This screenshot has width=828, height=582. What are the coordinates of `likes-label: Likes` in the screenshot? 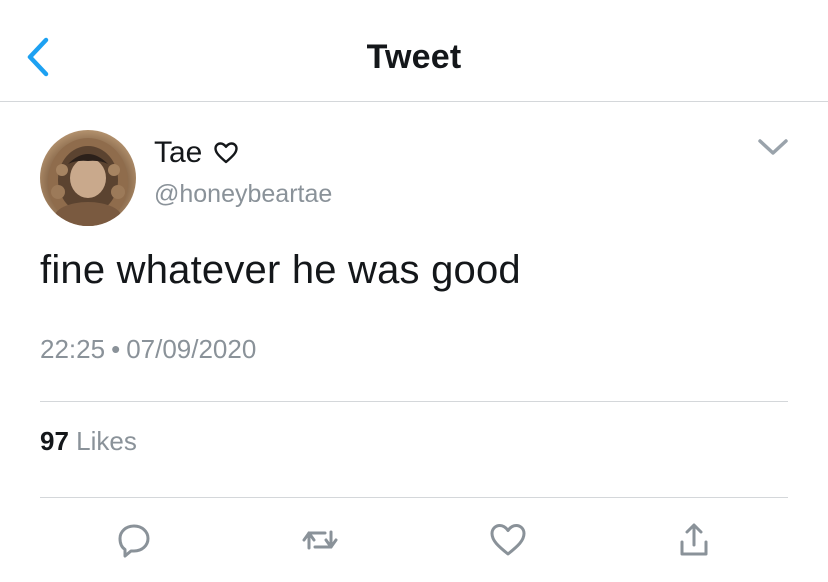 It's located at (106, 441).